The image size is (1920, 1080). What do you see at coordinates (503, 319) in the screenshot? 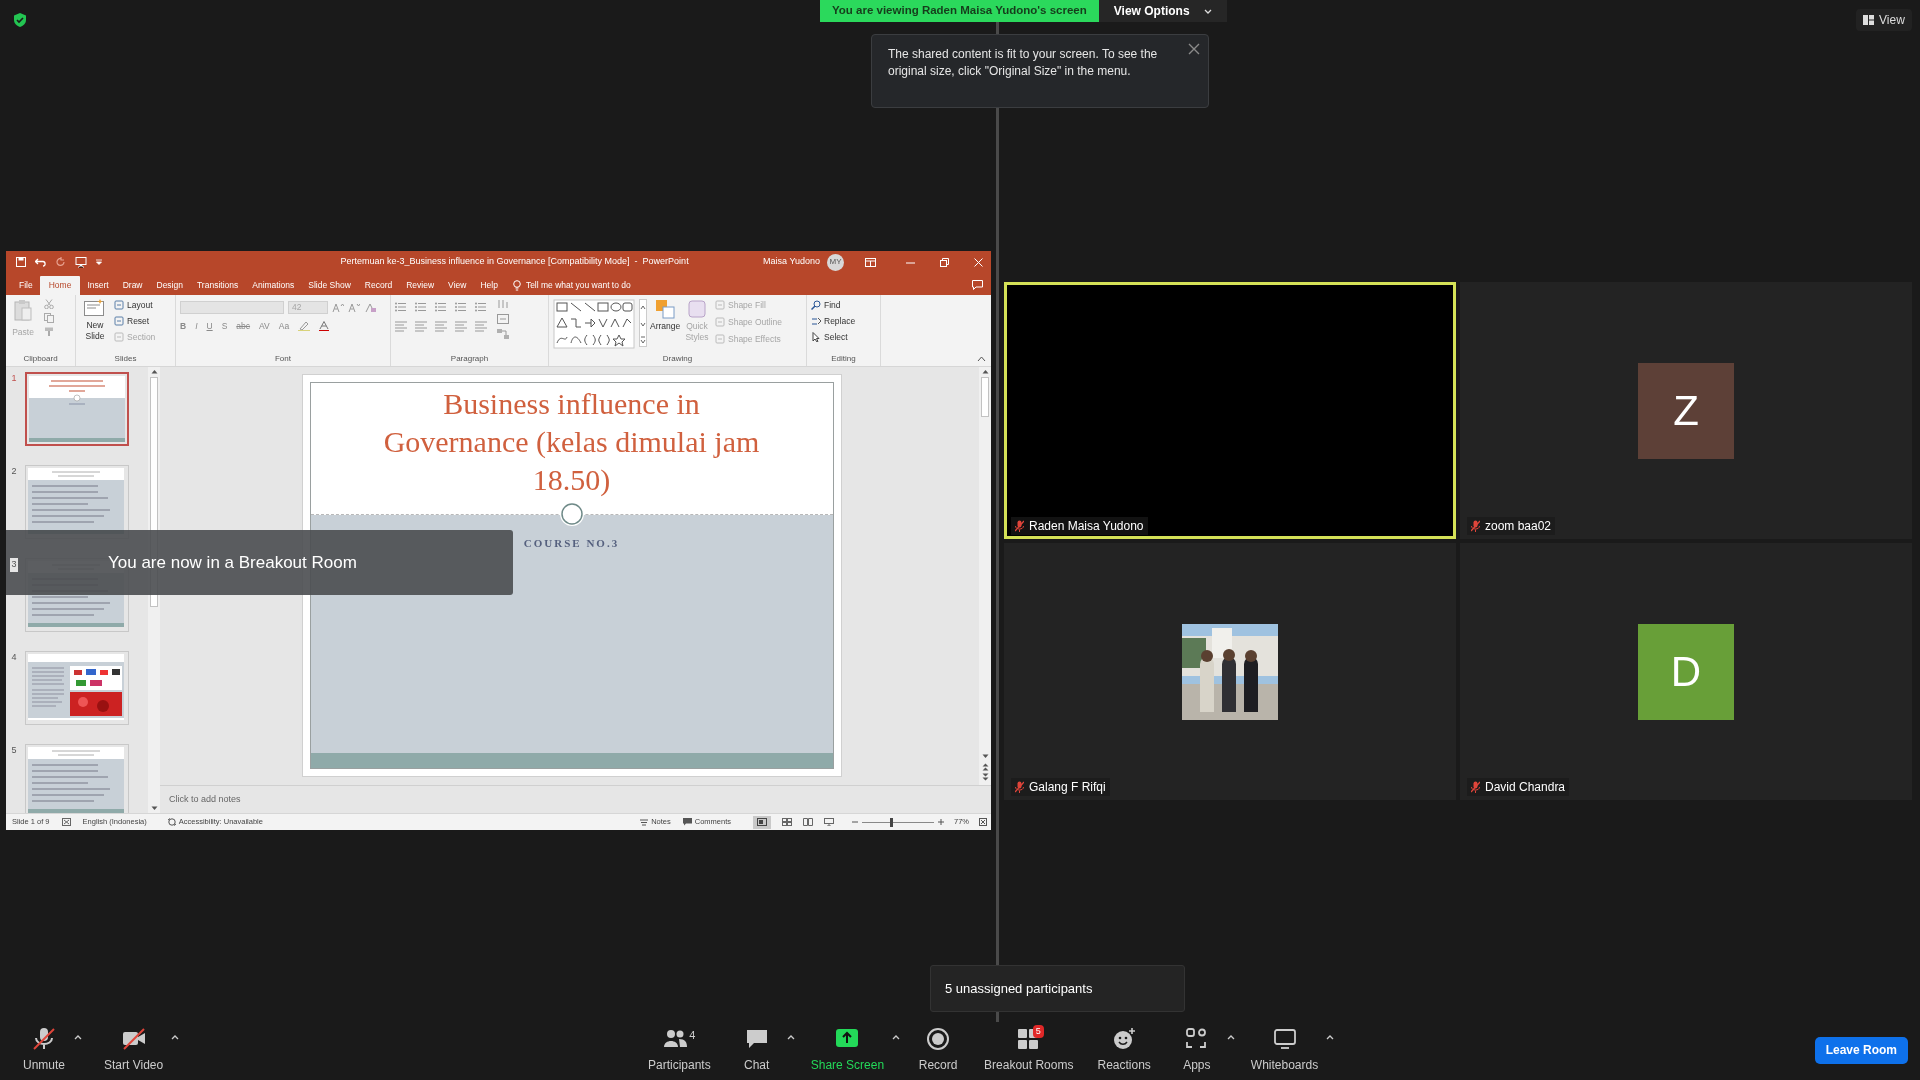
I see `align-text-icon` at bounding box center [503, 319].